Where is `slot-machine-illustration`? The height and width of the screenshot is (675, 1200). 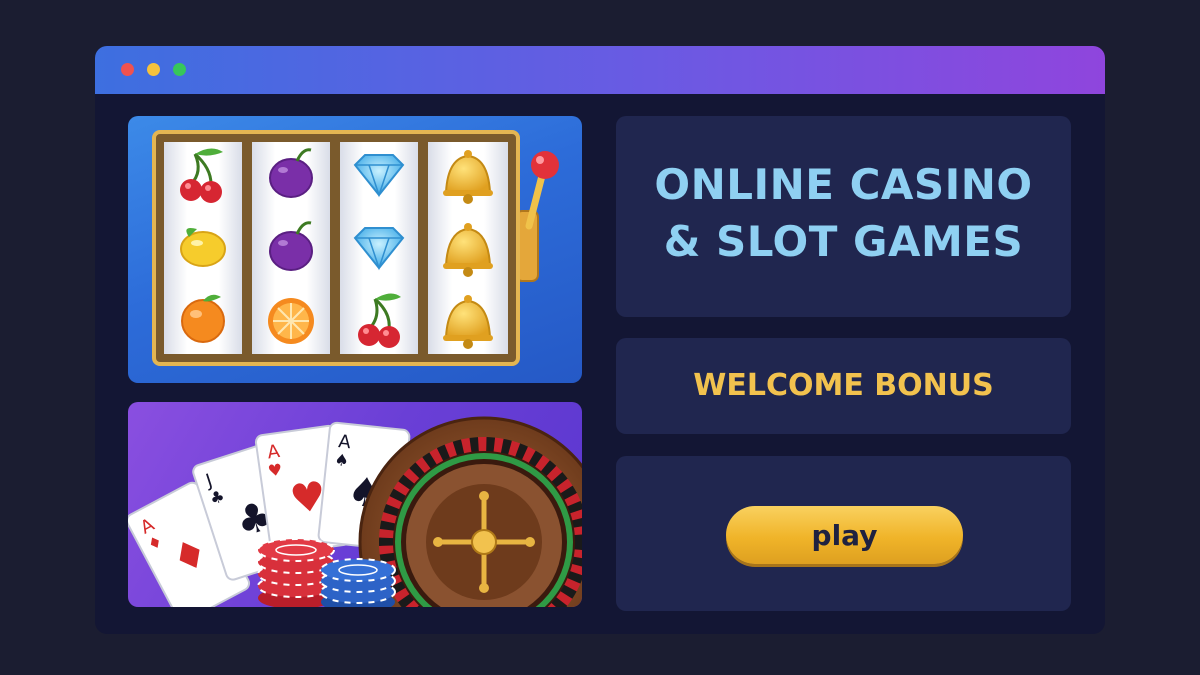
slot-machine-illustration is located at coordinates (355, 248).